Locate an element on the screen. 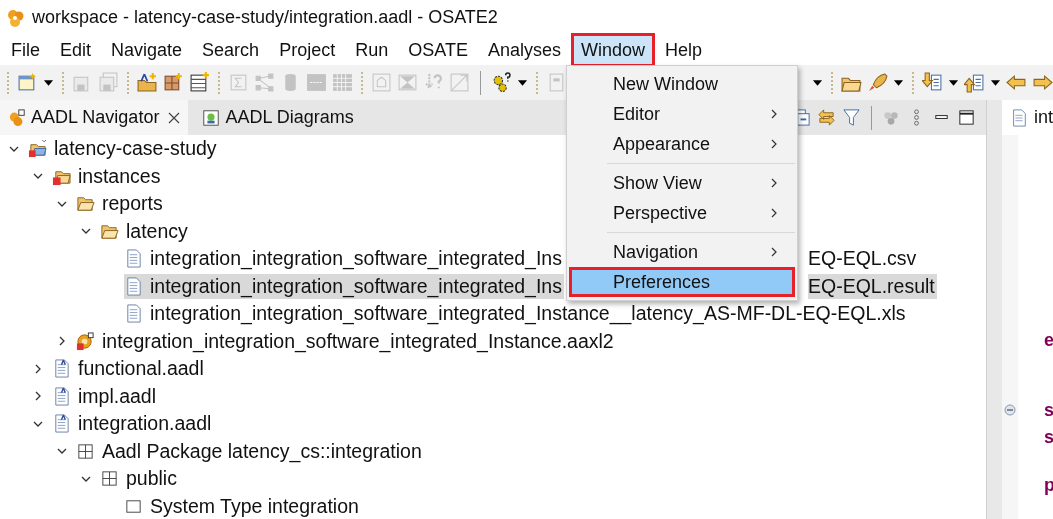 This screenshot has width=1053, height=519. tree-item: functional.aadl is located at coordinates (129, 369).